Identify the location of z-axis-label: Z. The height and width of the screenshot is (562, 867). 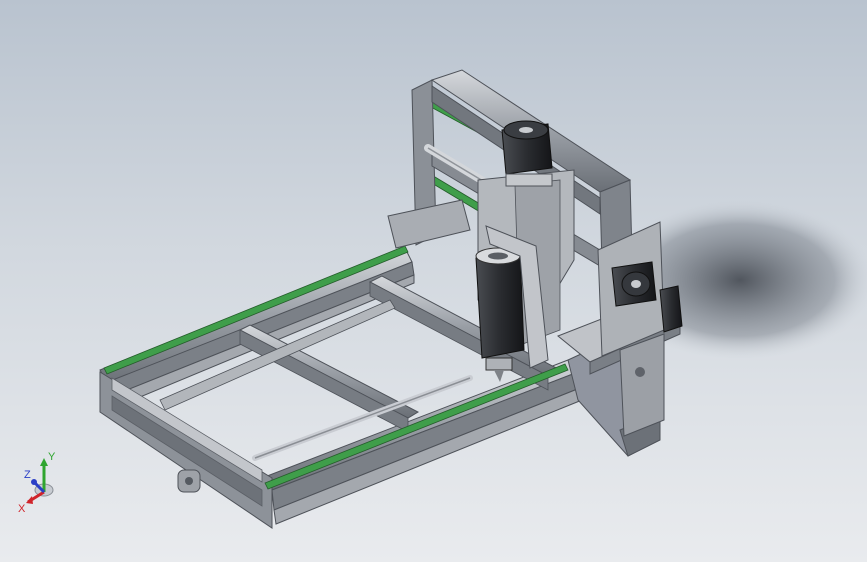
(27, 475).